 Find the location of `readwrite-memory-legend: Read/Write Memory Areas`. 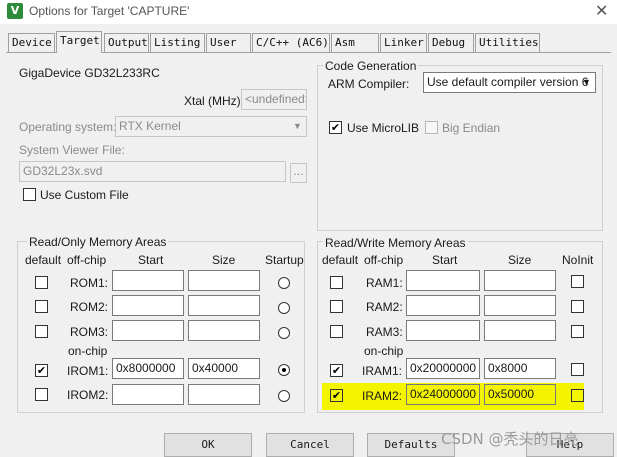

readwrite-memory-legend: Read/Write Memory Areas is located at coordinates (395, 243).